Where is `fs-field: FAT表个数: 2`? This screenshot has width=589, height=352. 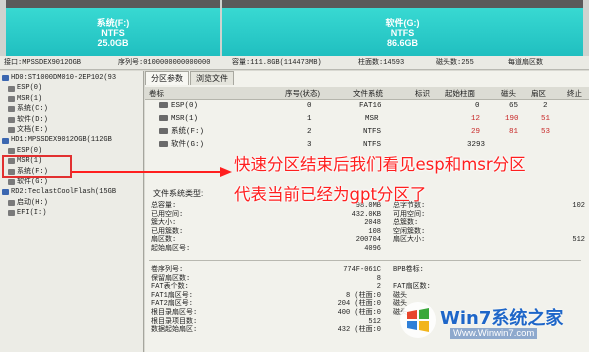
fs-field: FAT表个数: 2 is located at coordinates (266, 287).